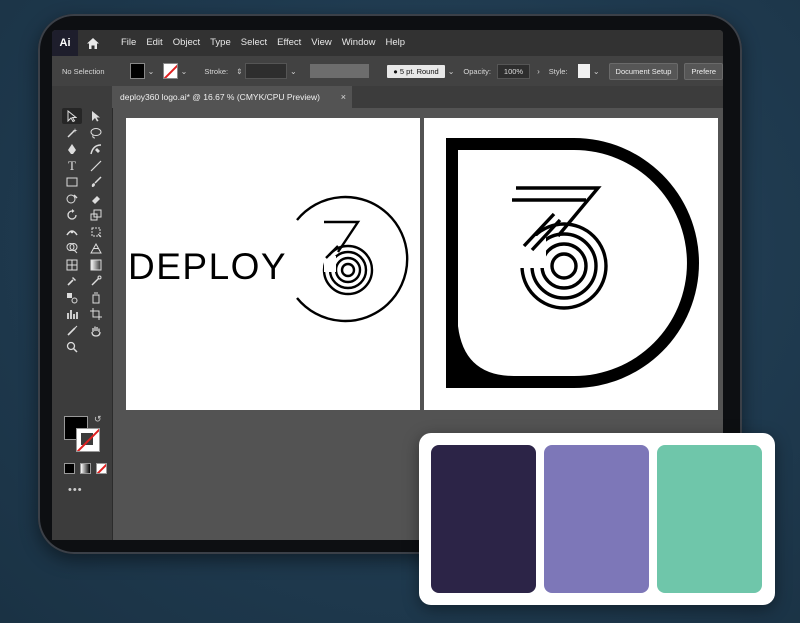 This screenshot has height=623, width=800. I want to click on blend-tool-icon, so click(72, 298).